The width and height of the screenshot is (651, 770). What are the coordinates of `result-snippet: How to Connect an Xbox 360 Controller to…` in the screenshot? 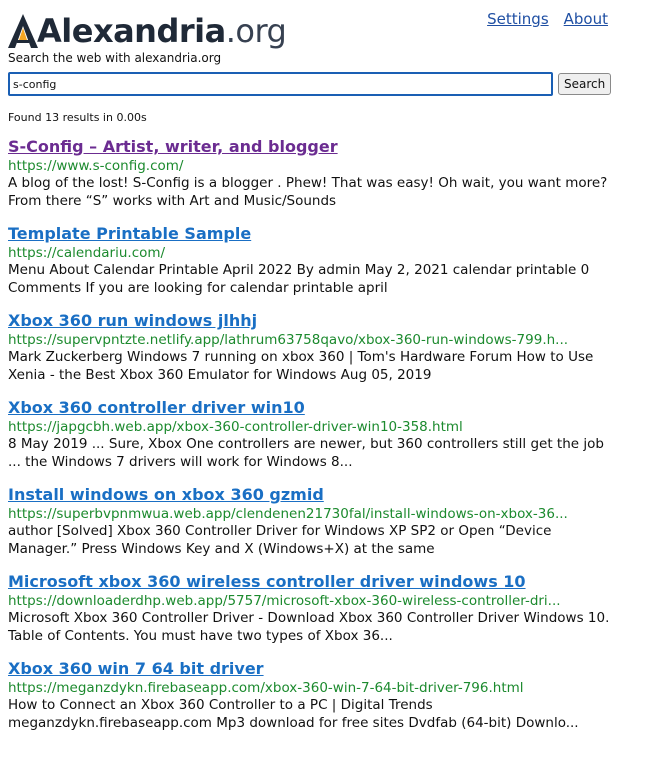 It's located at (293, 714).